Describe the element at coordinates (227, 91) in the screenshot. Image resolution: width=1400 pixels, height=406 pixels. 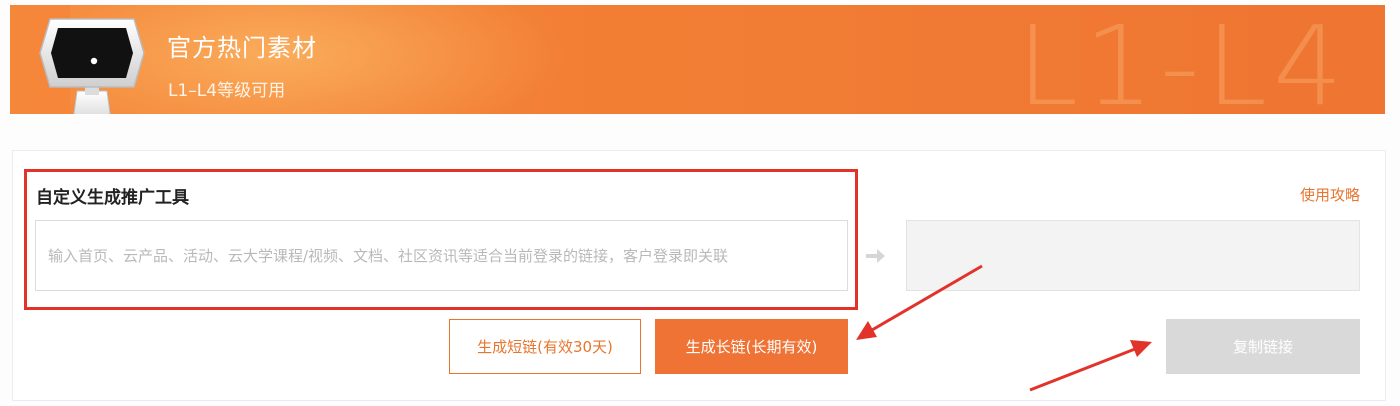
I see `banner-subtitle: L1–L4等级可用` at that location.